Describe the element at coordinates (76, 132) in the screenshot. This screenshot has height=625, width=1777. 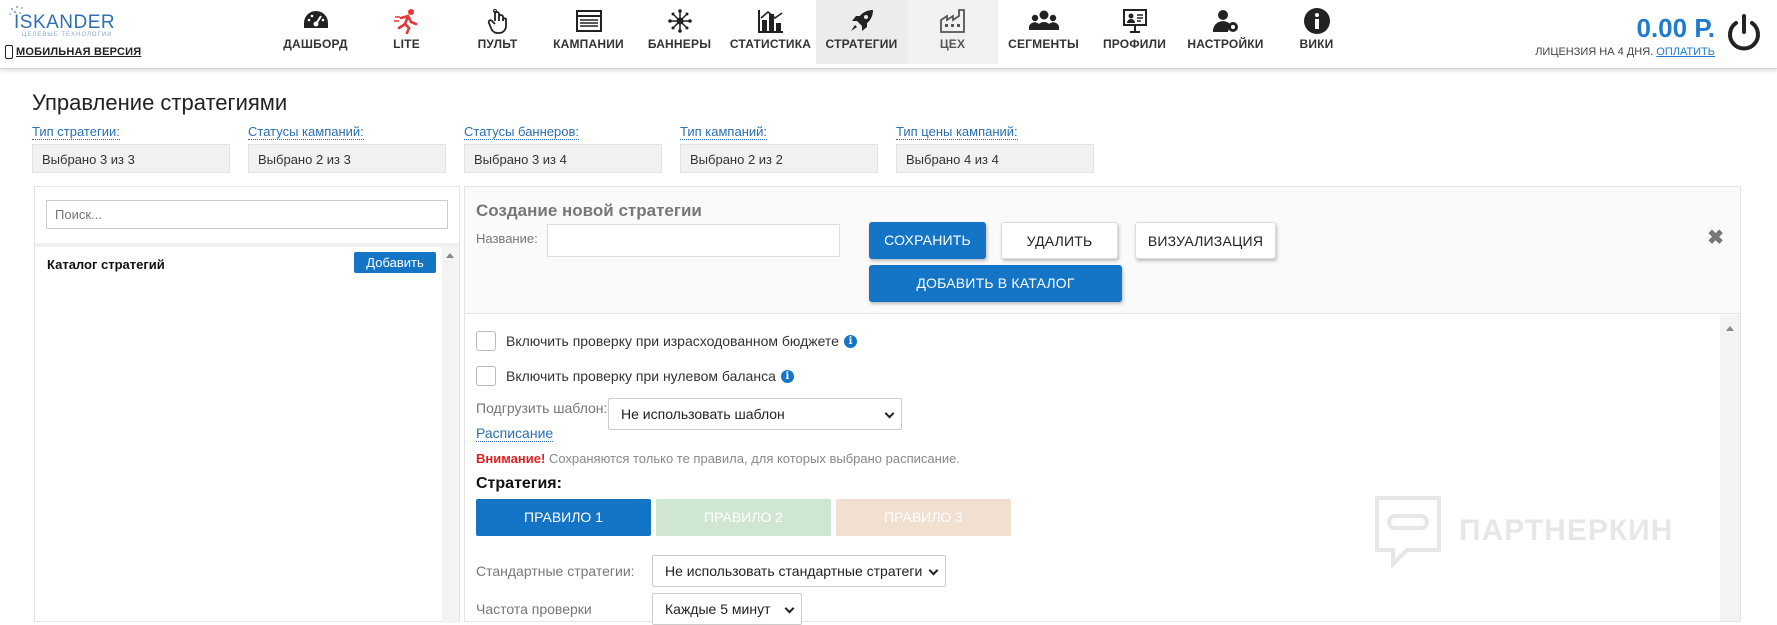
I see `filter-label: Тип стратегии:` at that location.